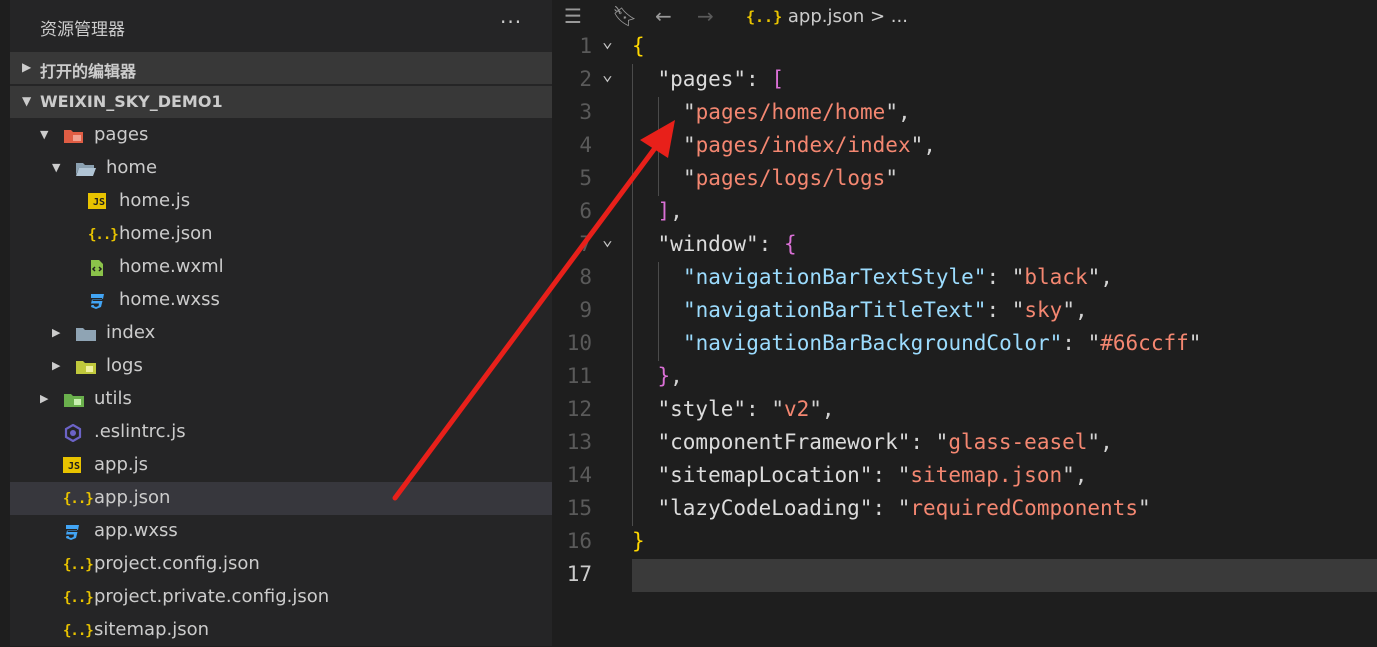 The height and width of the screenshot is (647, 1377). I want to click on file-tree-item: ▶ logs, so click(281, 366).